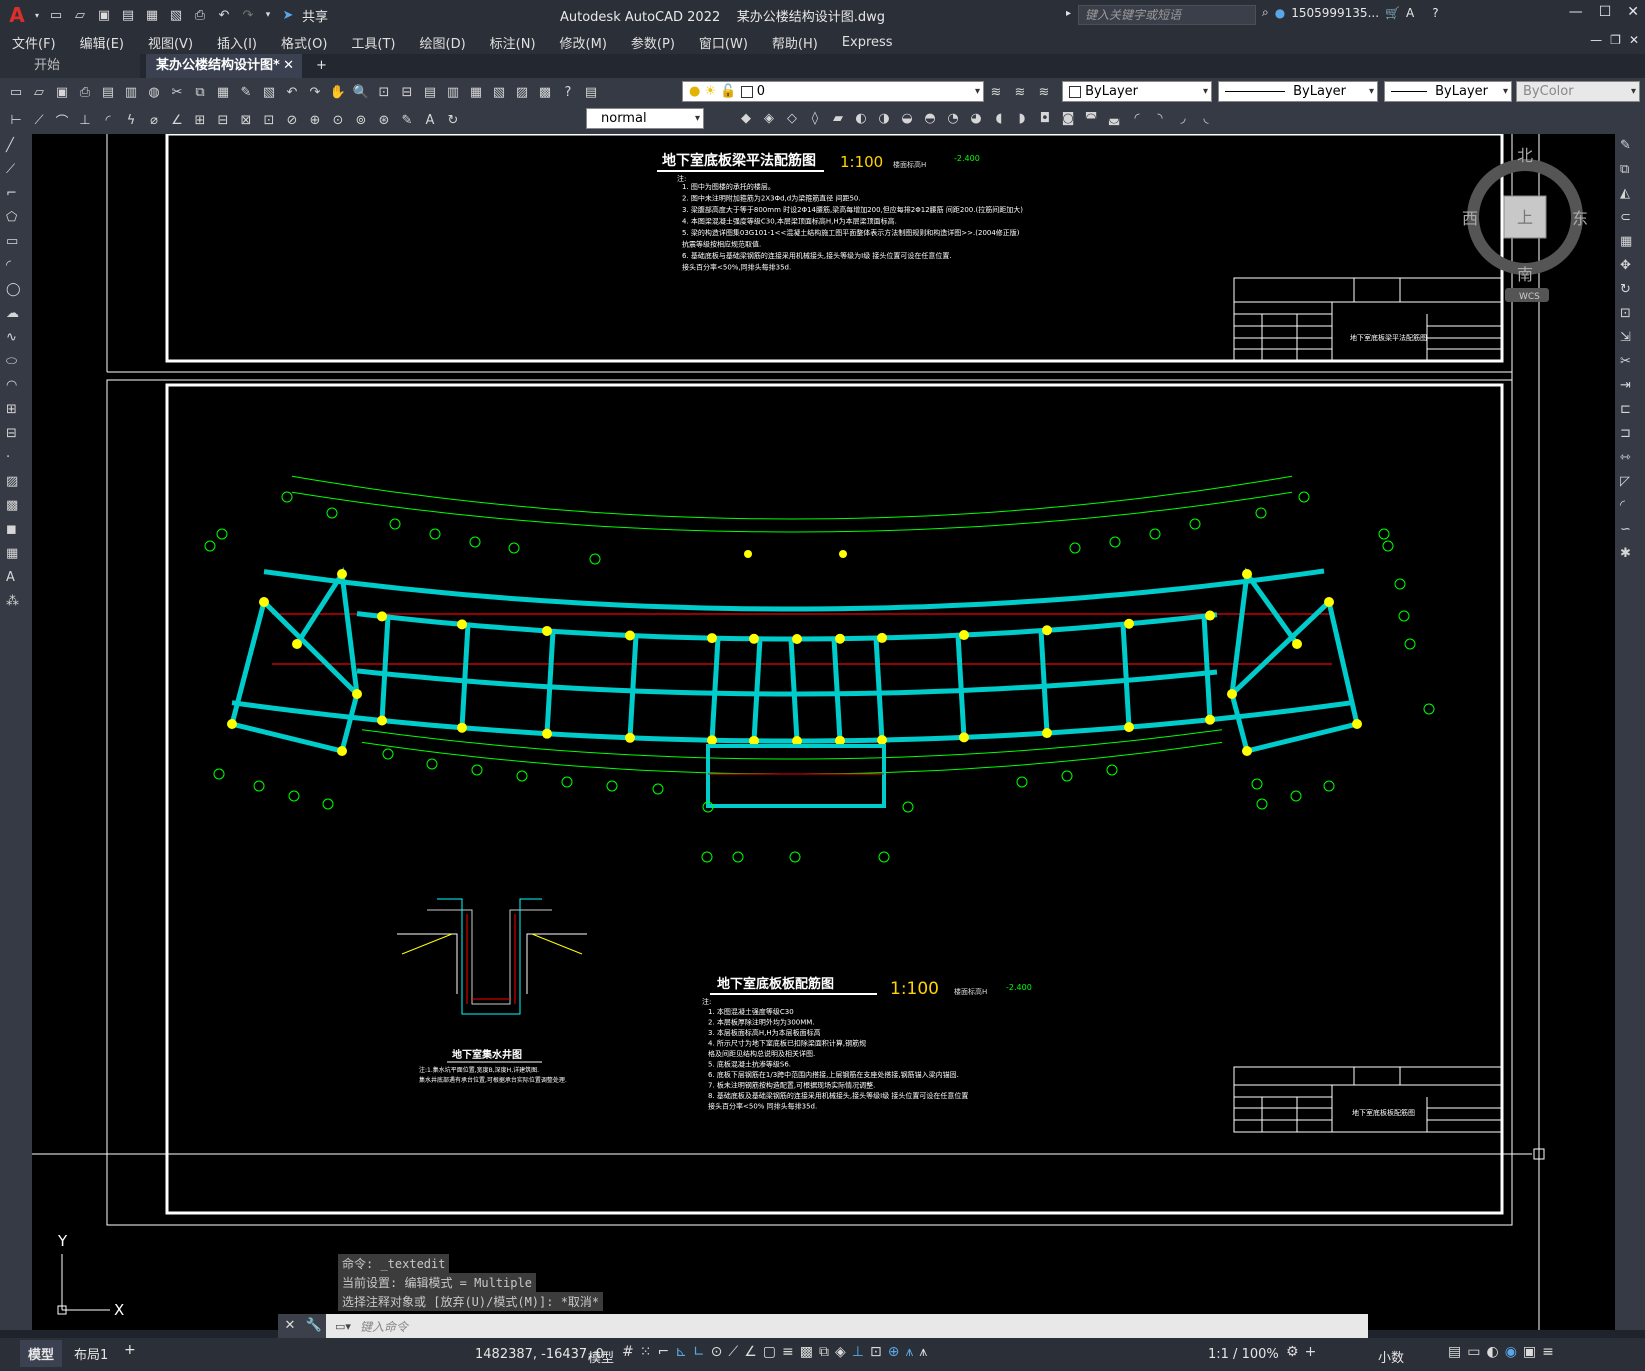  I want to click on radius-icon: ◜, so click(108, 120).